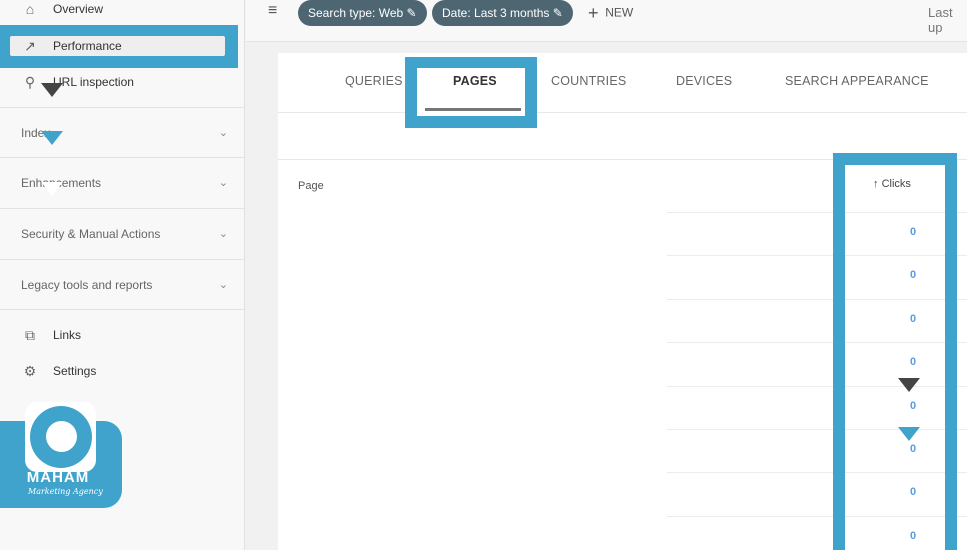  I want to click on plus-icon: +, so click(593, 13).